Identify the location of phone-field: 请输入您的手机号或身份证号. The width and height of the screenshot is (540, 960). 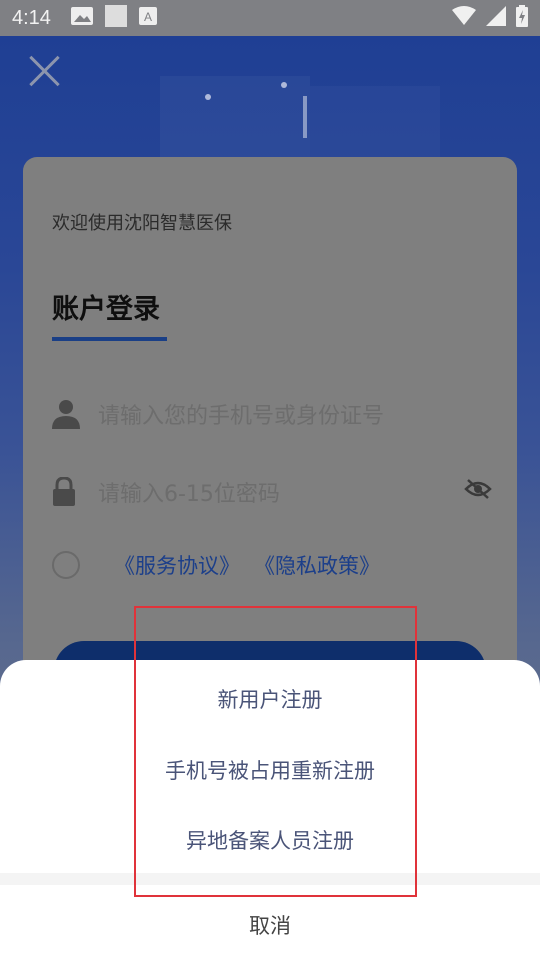
(272, 414).